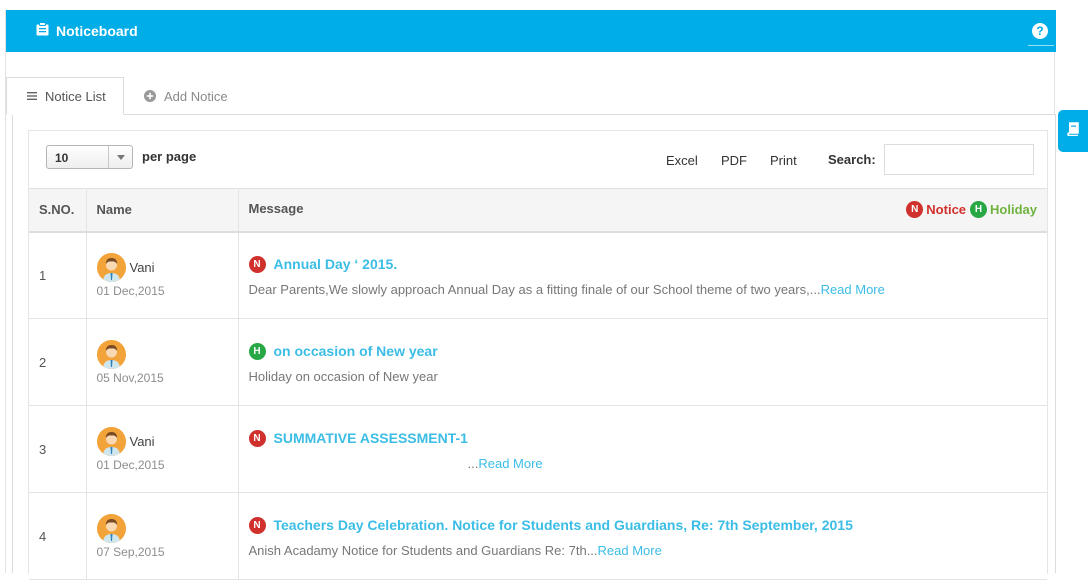 This screenshot has height=580, width=1088. I want to click on header-message-label: Message, so click(276, 209).